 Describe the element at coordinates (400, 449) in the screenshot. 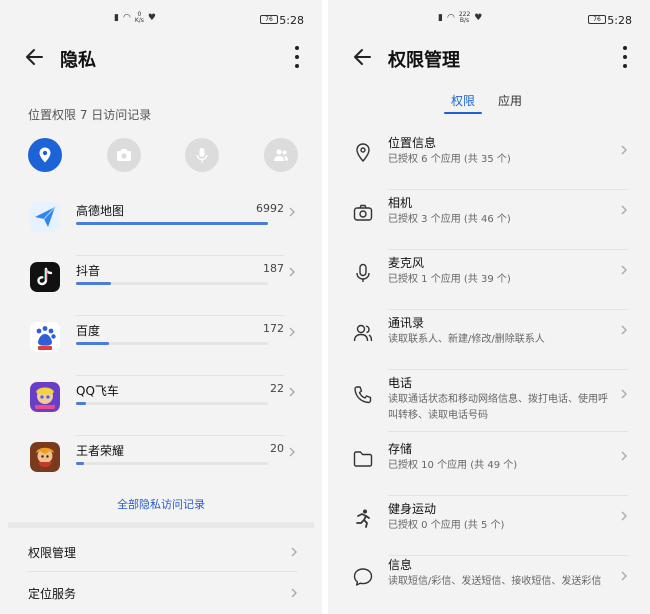

I see `permission-title: 存储` at that location.